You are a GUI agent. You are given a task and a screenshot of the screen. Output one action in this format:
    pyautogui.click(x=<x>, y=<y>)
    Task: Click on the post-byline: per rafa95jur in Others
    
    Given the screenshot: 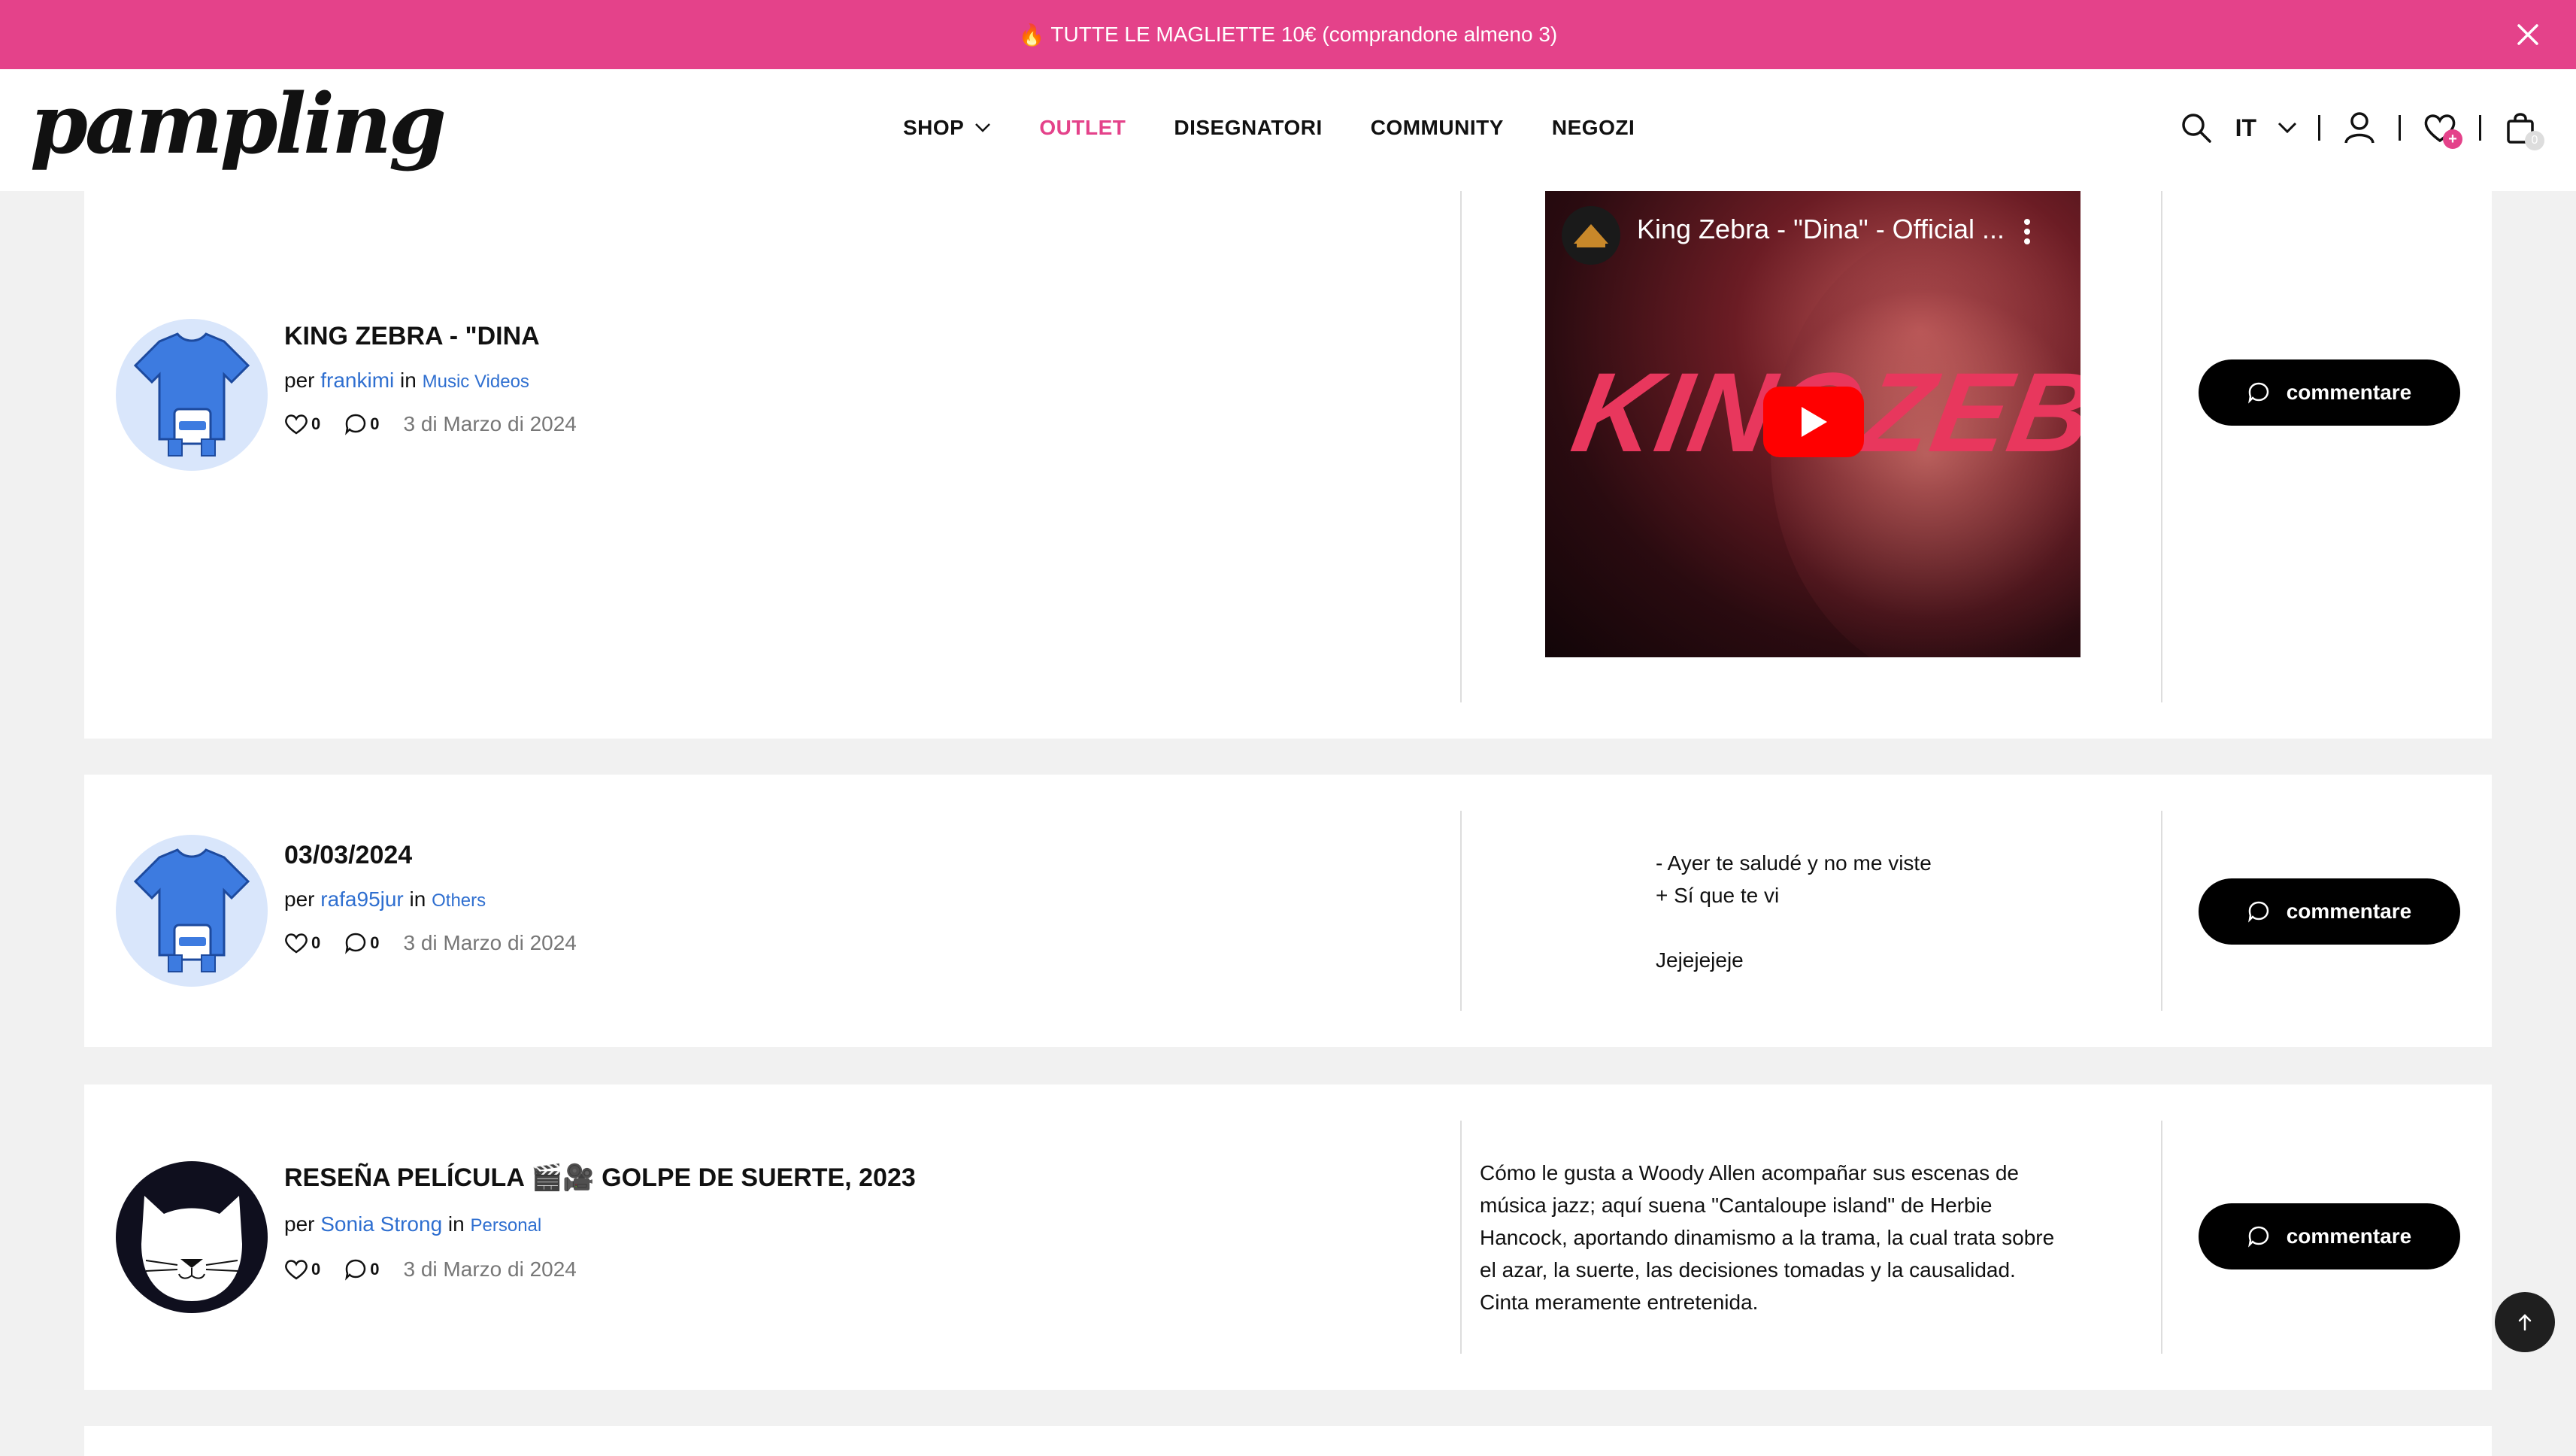 What is the action you would take?
    pyautogui.click(x=385, y=899)
    